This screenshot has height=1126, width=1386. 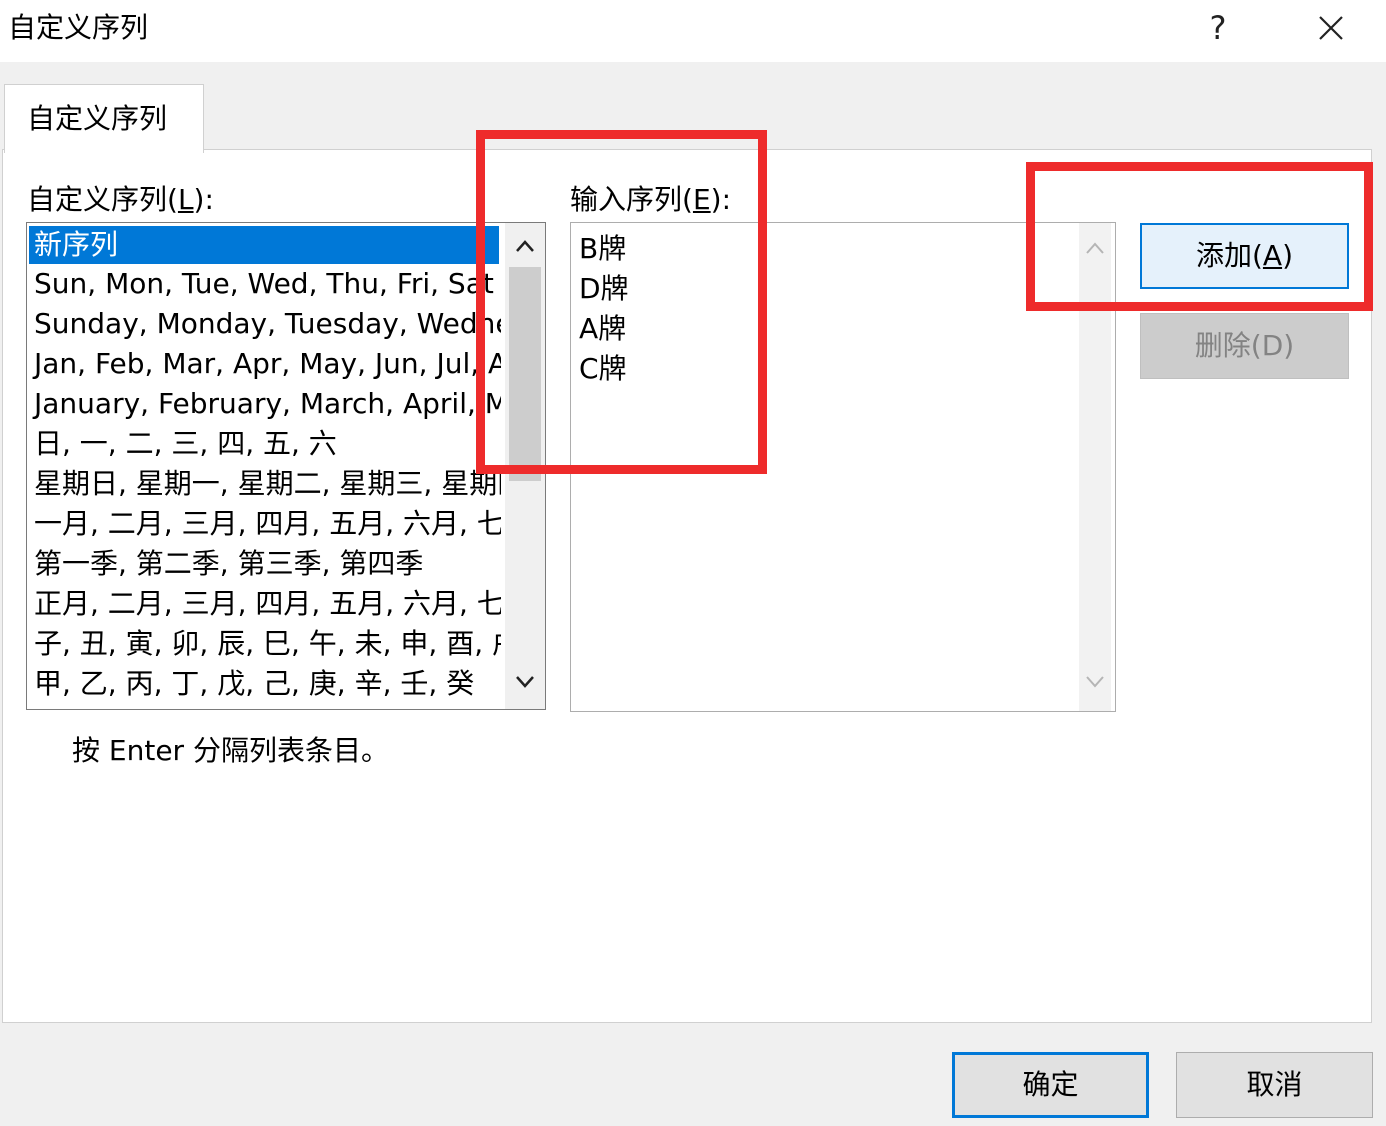 What do you see at coordinates (78, 27) in the screenshot?
I see `window-title: 自定义序列` at bounding box center [78, 27].